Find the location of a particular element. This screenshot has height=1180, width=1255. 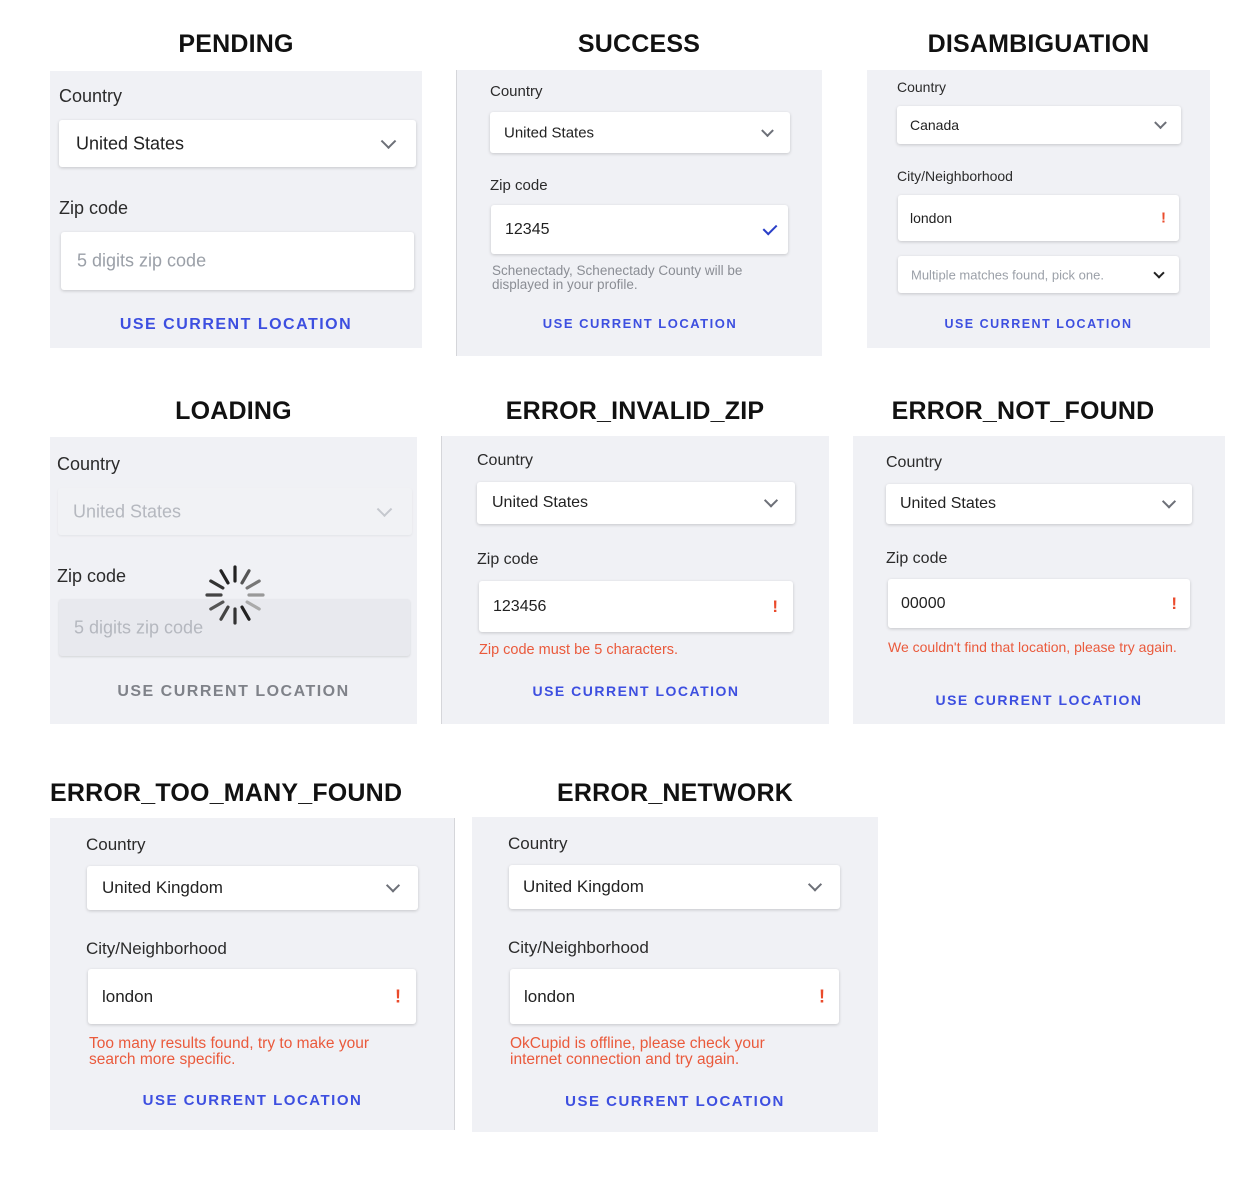

zip-input: 12345 is located at coordinates (639, 229).